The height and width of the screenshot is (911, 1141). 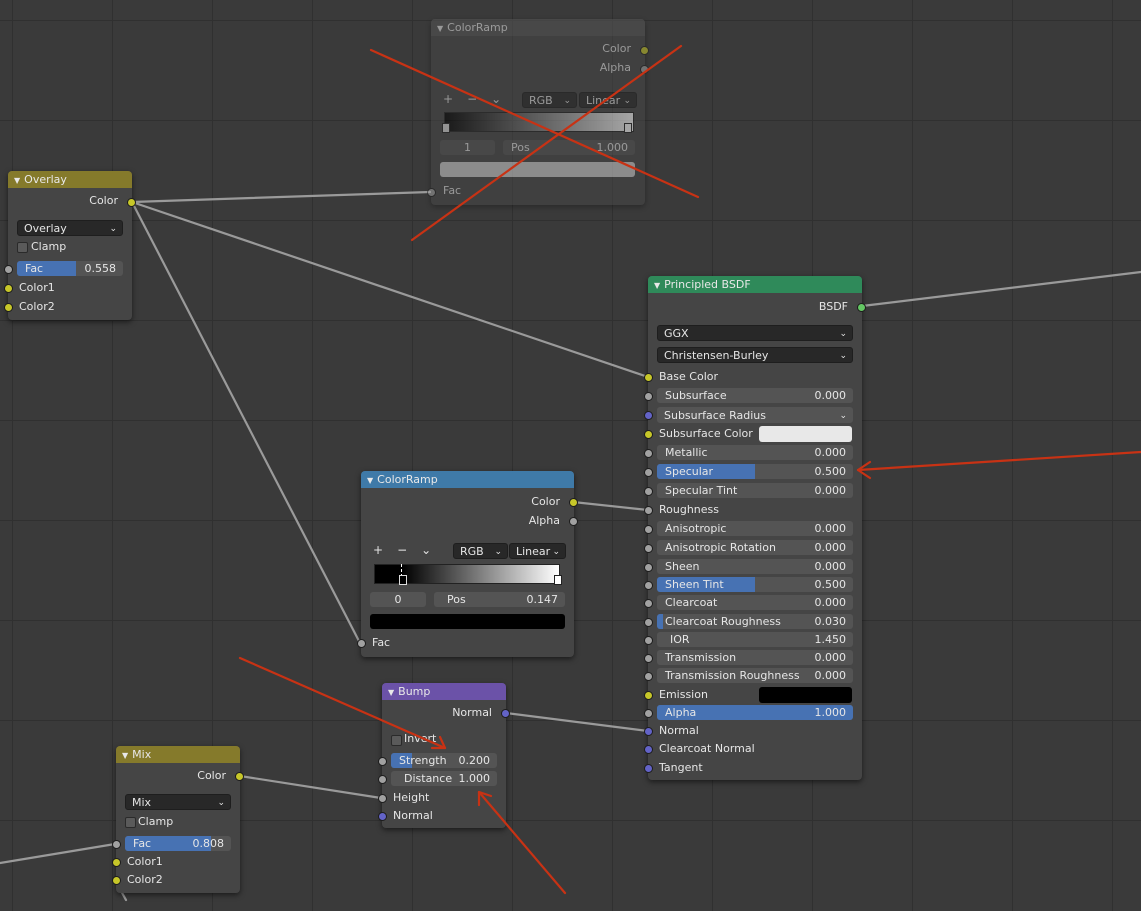 I want to click on arrow-to-specular, so click(x=998, y=461).